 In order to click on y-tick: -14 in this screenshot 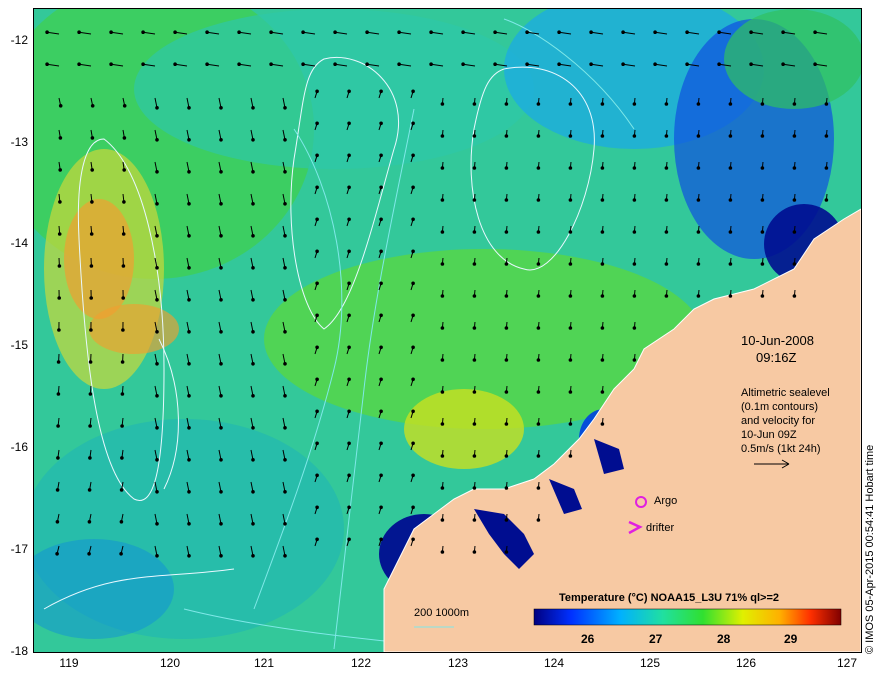, I will do `click(19, 243)`.